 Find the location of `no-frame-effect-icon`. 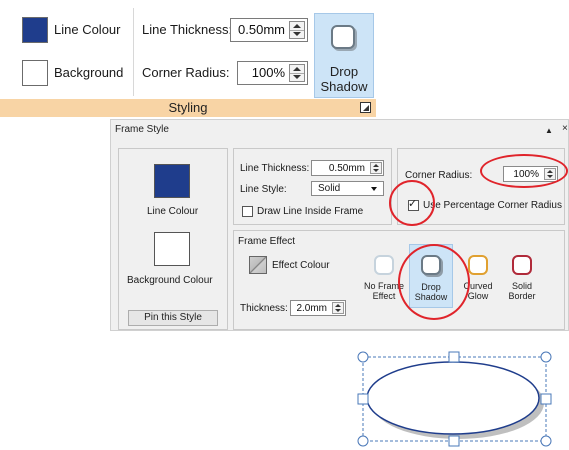

no-frame-effect-icon is located at coordinates (384, 265).